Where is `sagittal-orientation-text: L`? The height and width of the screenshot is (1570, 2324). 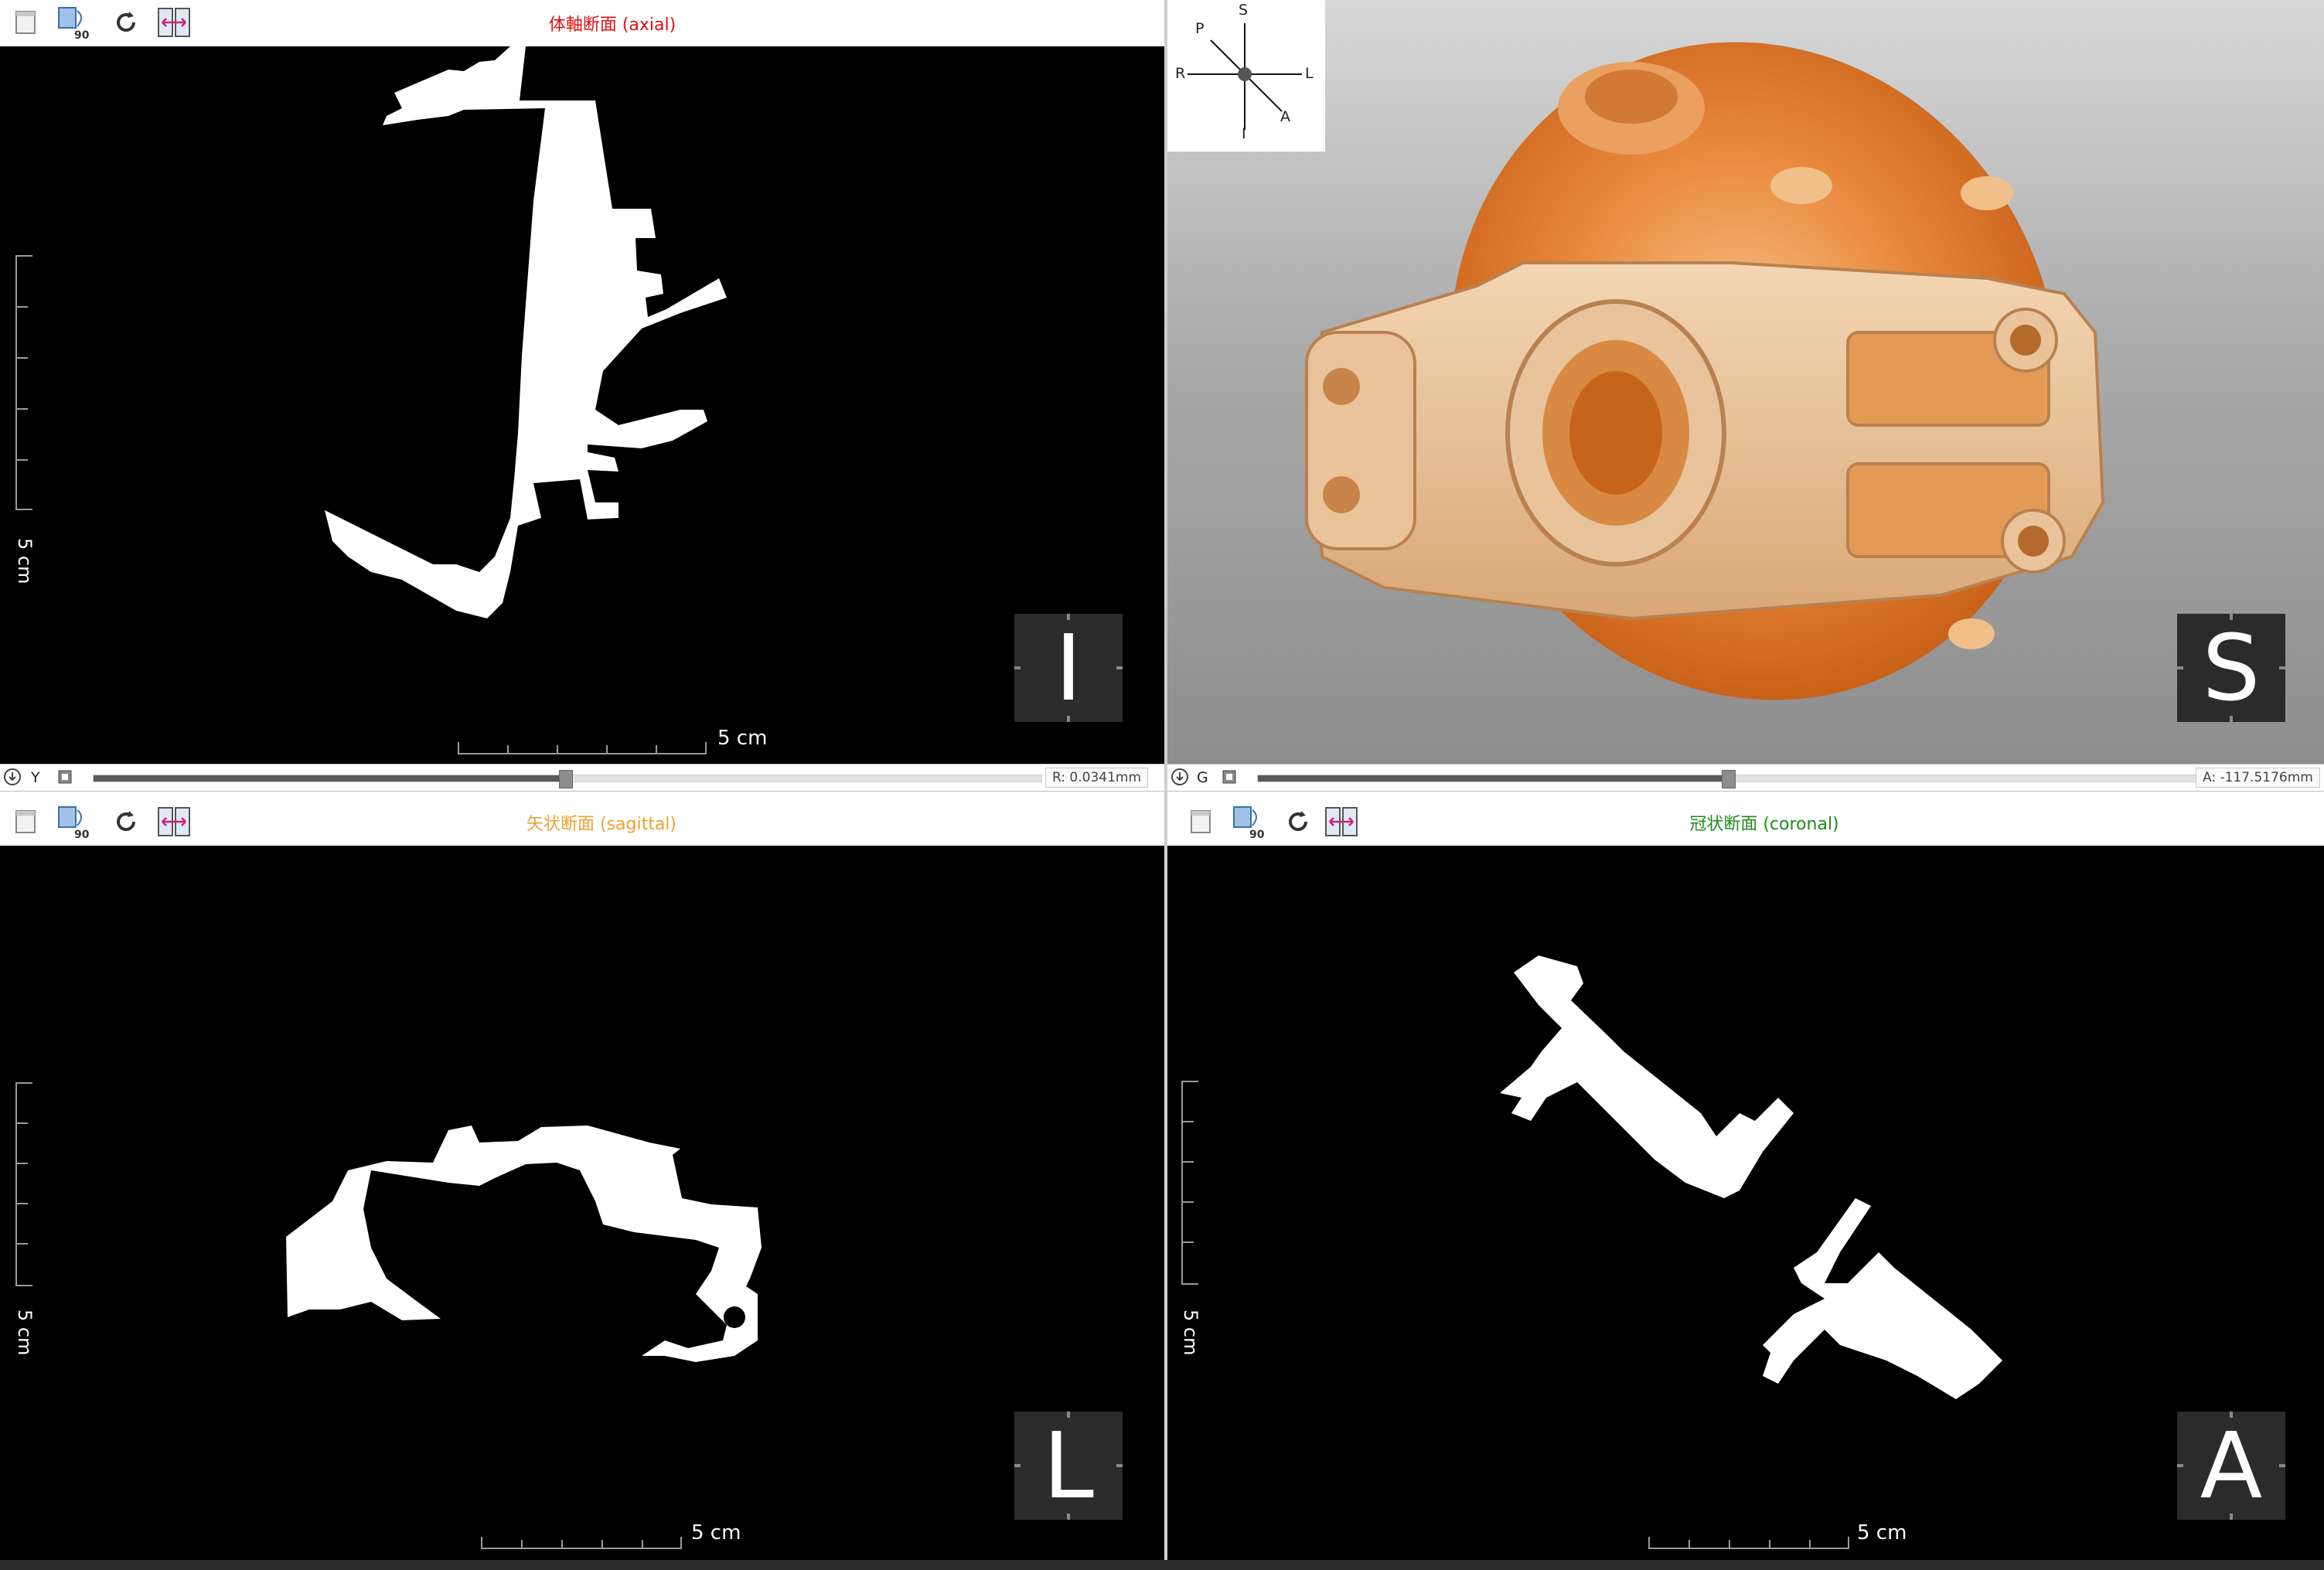
sagittal-orientation-text: L is located at coordinates (1068, 1465).